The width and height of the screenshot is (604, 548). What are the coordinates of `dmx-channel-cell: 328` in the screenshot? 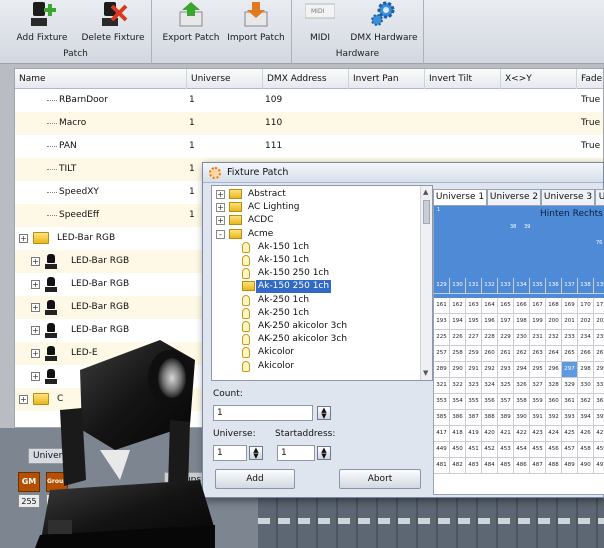 It's located at (554, 386).